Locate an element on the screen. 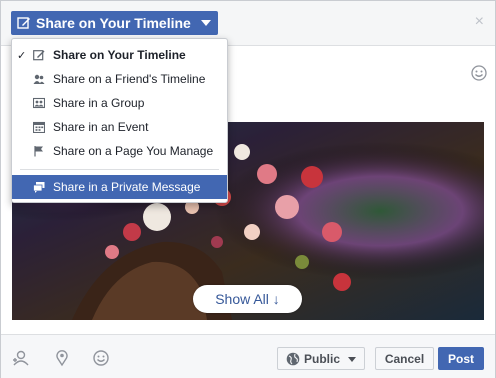 This screenshot has width=496, height=378. post-label: Post is located at coordinates (460, 358).